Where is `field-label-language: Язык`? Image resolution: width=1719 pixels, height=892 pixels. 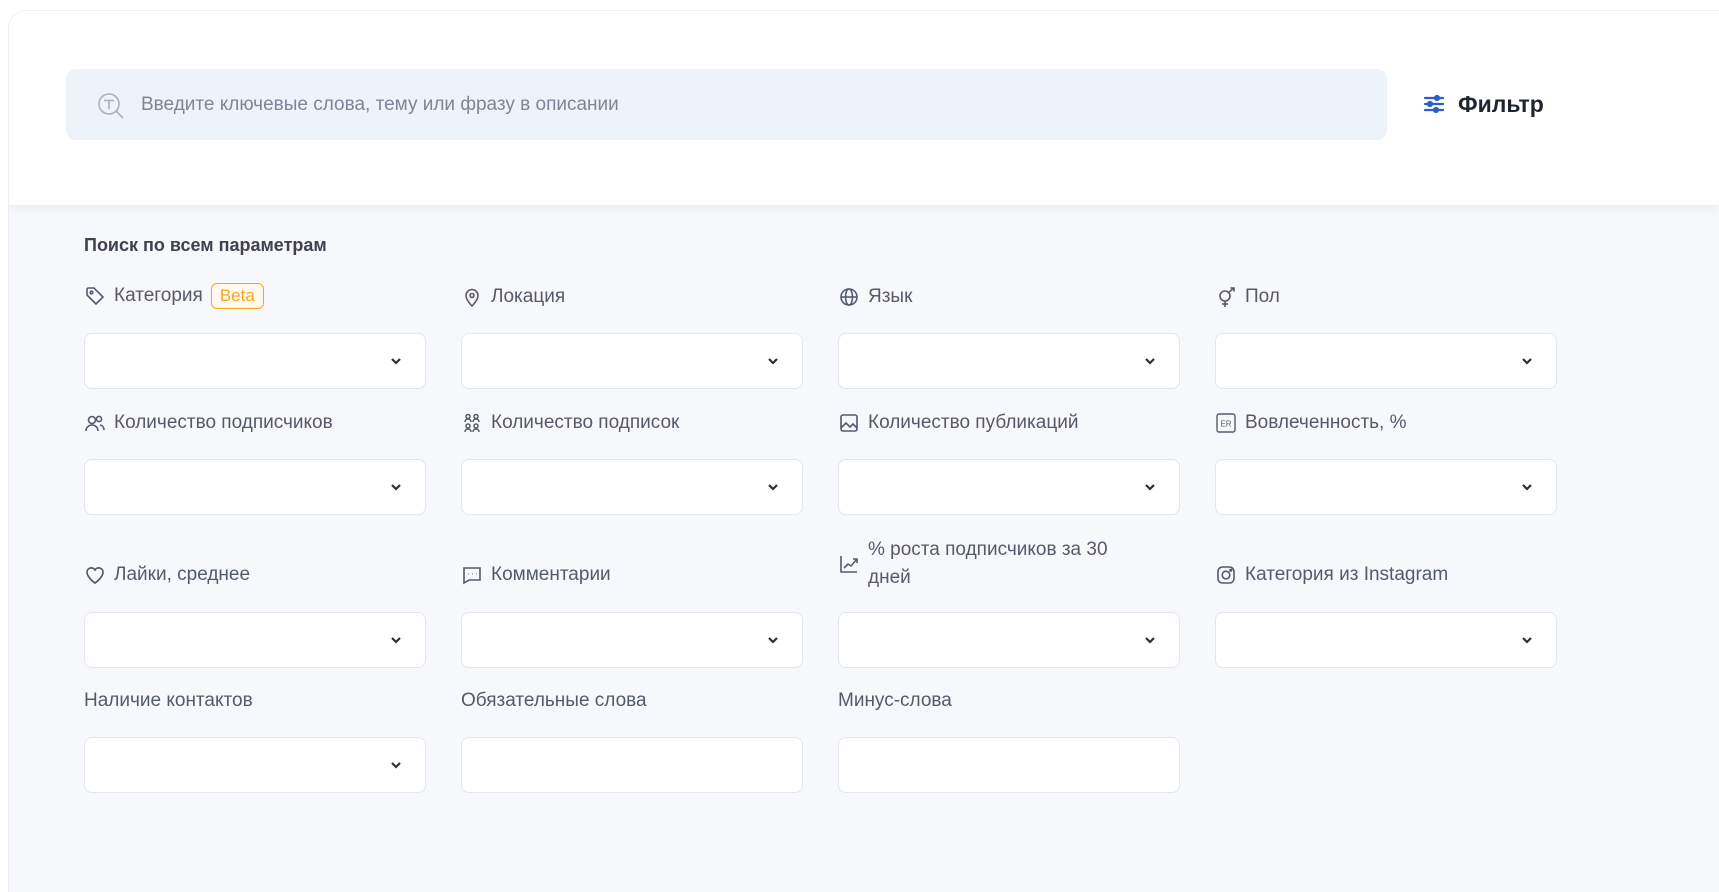
field-label-language: Язык is located at coordinates (875, 297).